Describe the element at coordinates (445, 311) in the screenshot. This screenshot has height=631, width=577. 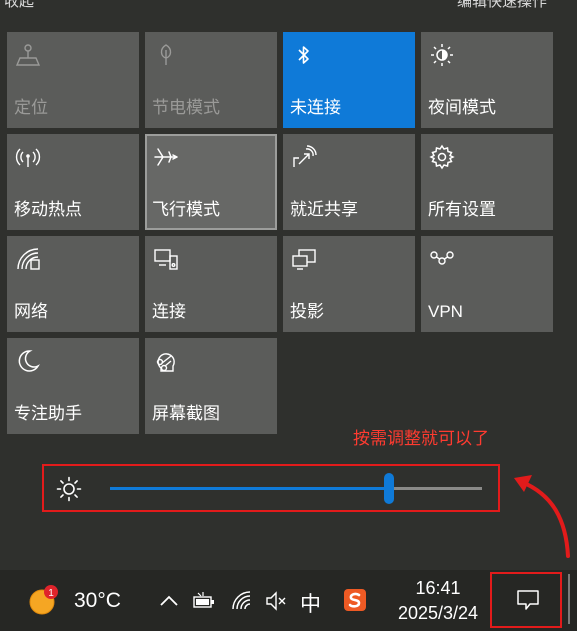
I see `quick-action-label: VPN` at that location.